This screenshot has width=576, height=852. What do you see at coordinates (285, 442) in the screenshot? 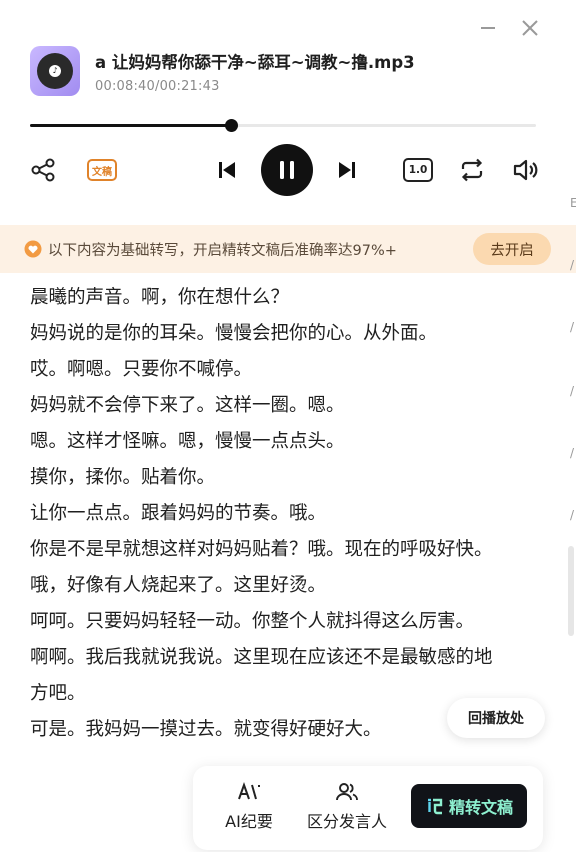
I see `transcript-line: 嗯。这样才怪嘛。嗯，慢慢一点点头。` at bounding box center [285, 442].